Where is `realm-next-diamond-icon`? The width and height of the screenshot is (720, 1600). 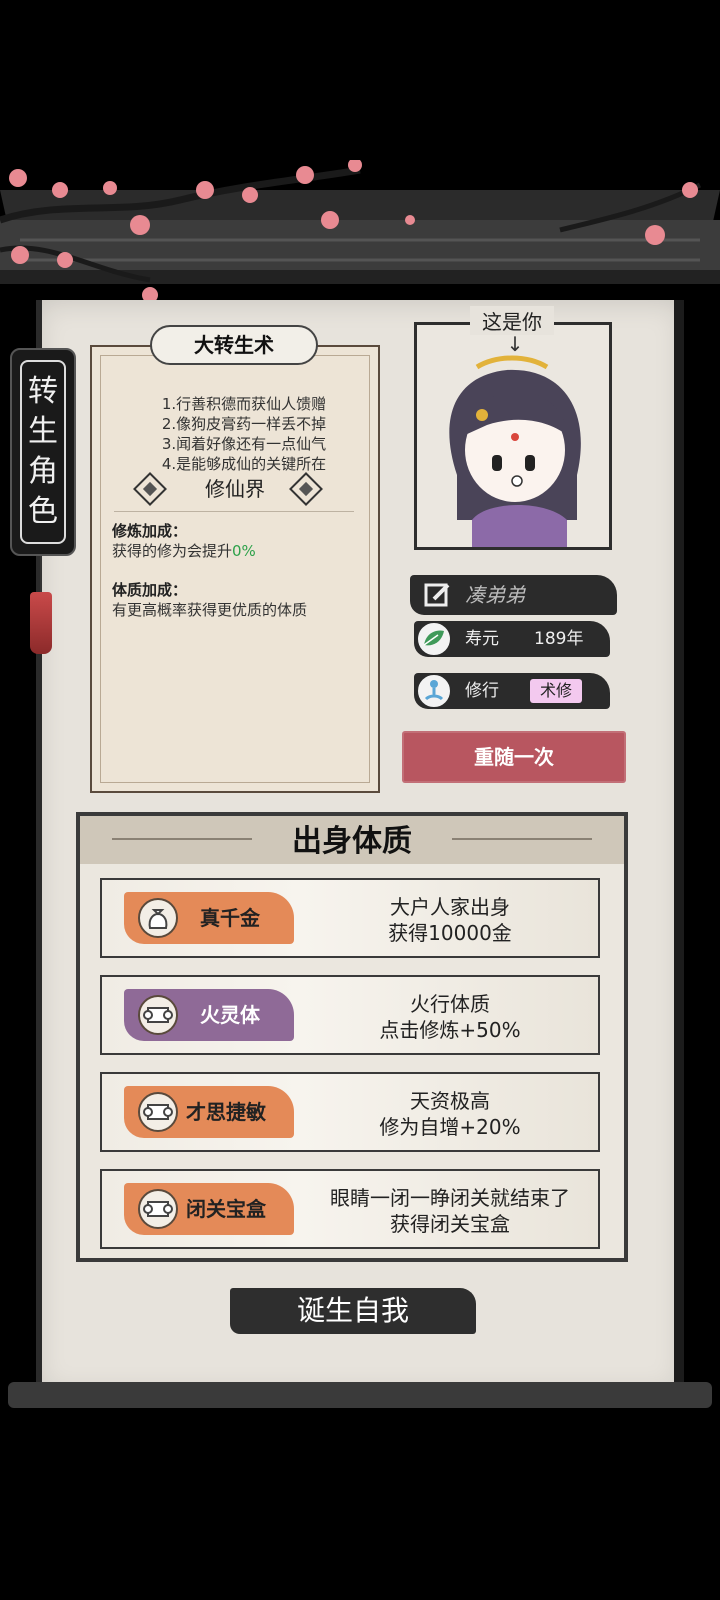 realm-next-diamond-icon is located at coordinates (306, 489).